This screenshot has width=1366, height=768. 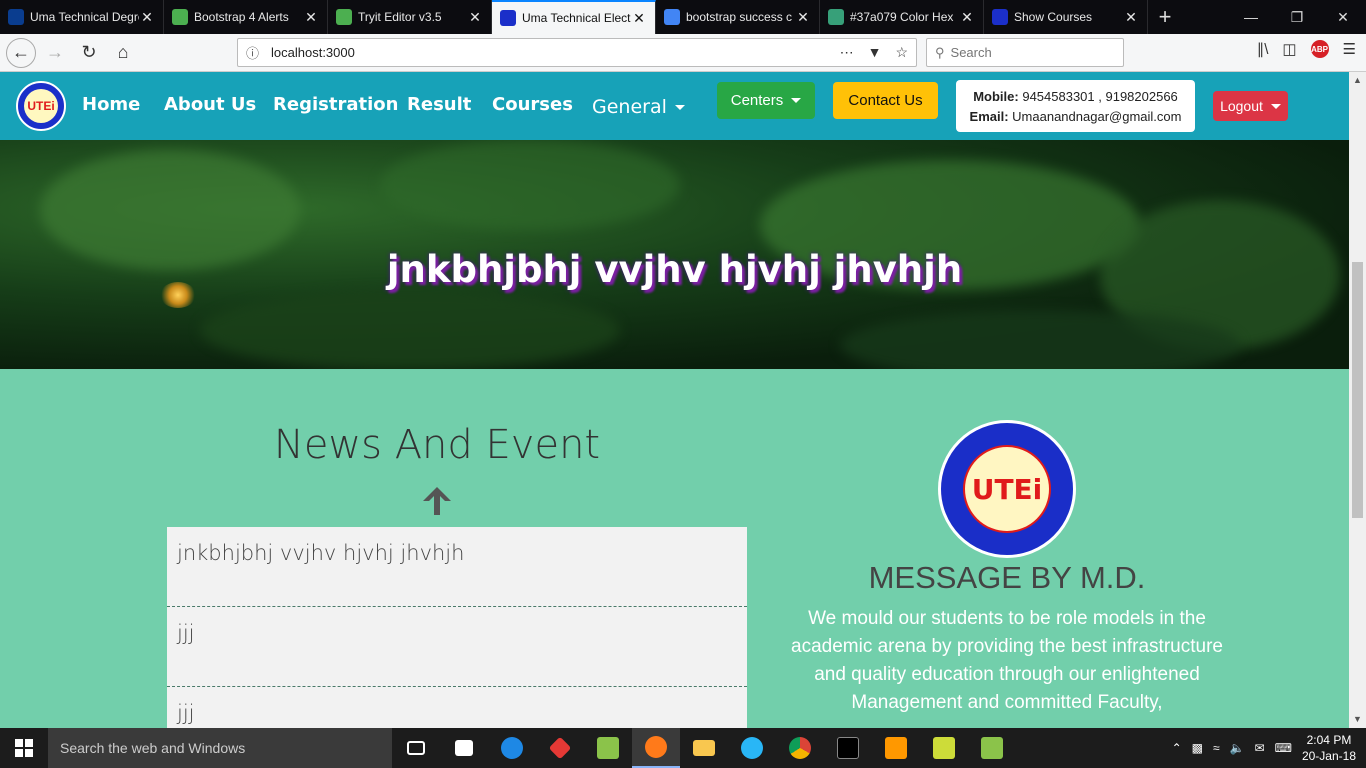 I want to click on tab-title: Bootstrap 4 Alerts, so click(x=241, y=17).